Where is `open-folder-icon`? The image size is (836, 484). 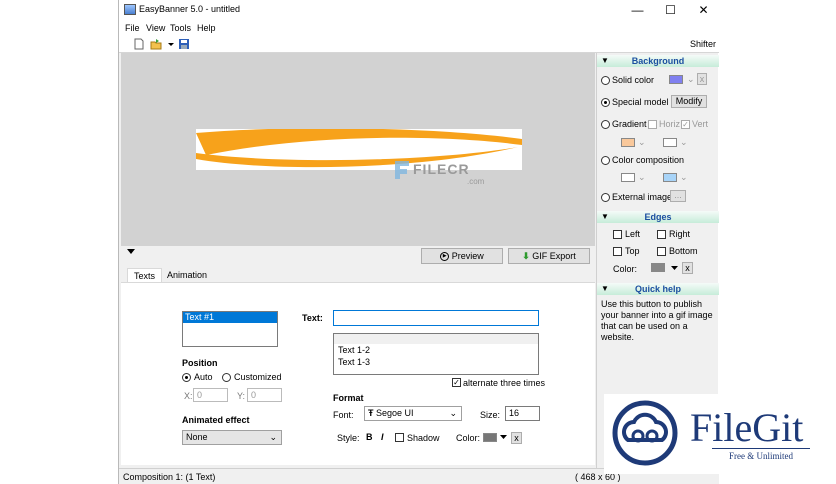 open-folder-icon is located at coordinates (156, 44).